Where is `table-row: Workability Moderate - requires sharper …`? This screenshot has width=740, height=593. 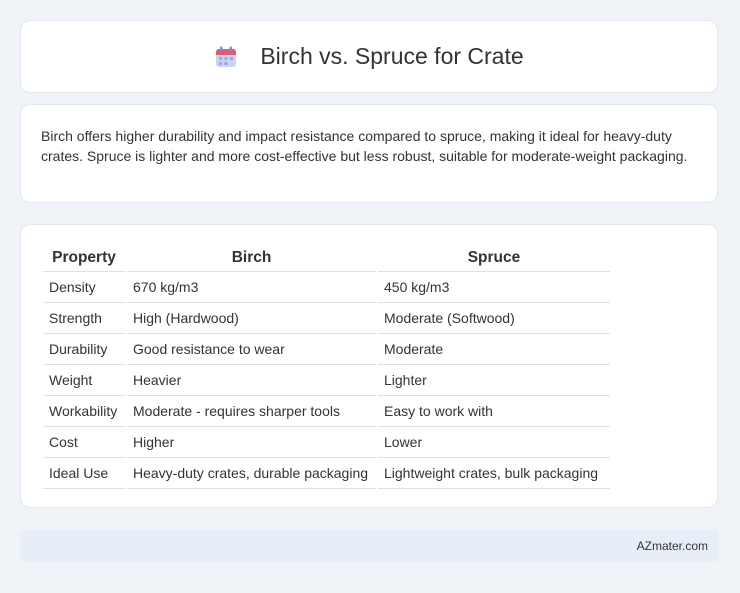 table-row: Workability Moderate - requires sharper … is located at coordinates (326, 411).